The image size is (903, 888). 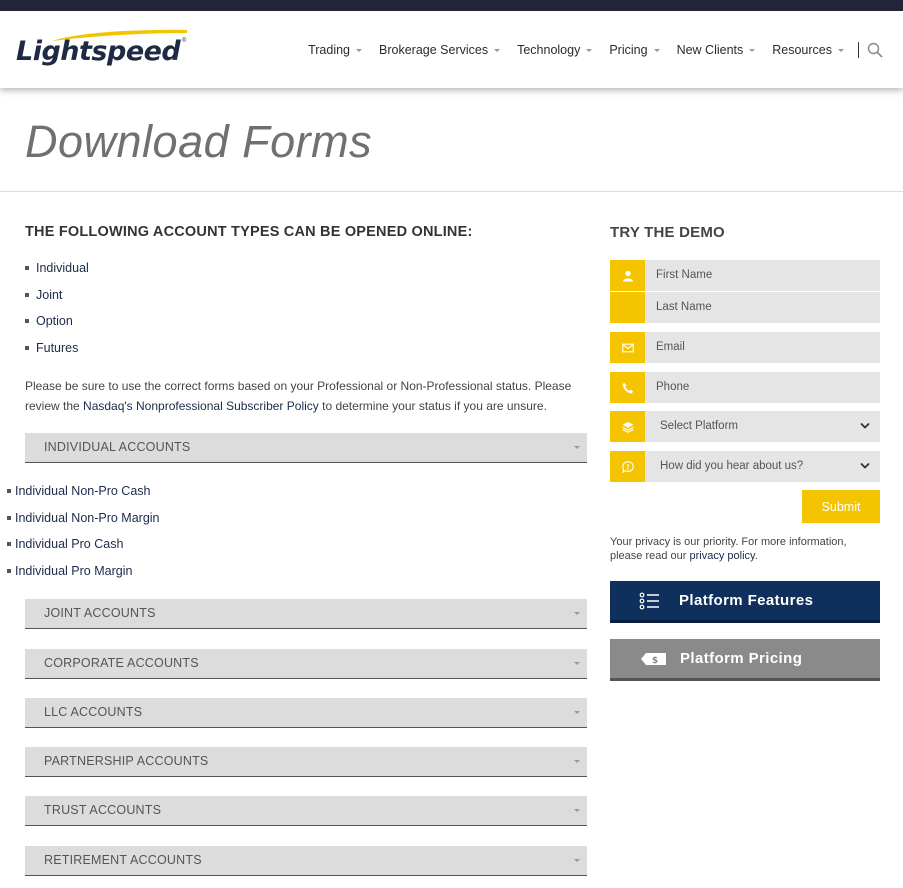 I want to click on list-item: Individual Non-Pro Margin, so click(x=83, y=524).